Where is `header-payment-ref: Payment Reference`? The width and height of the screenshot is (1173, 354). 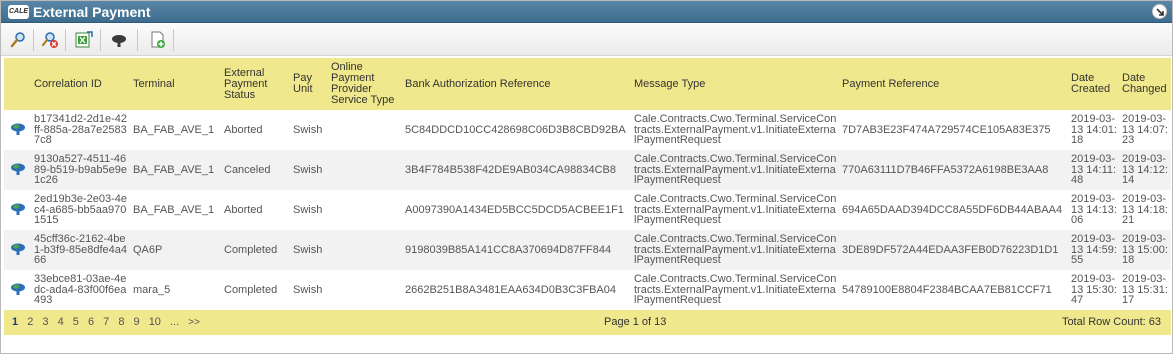 header-payment-ref: Payment Reference is located at coordinates (954, 84).